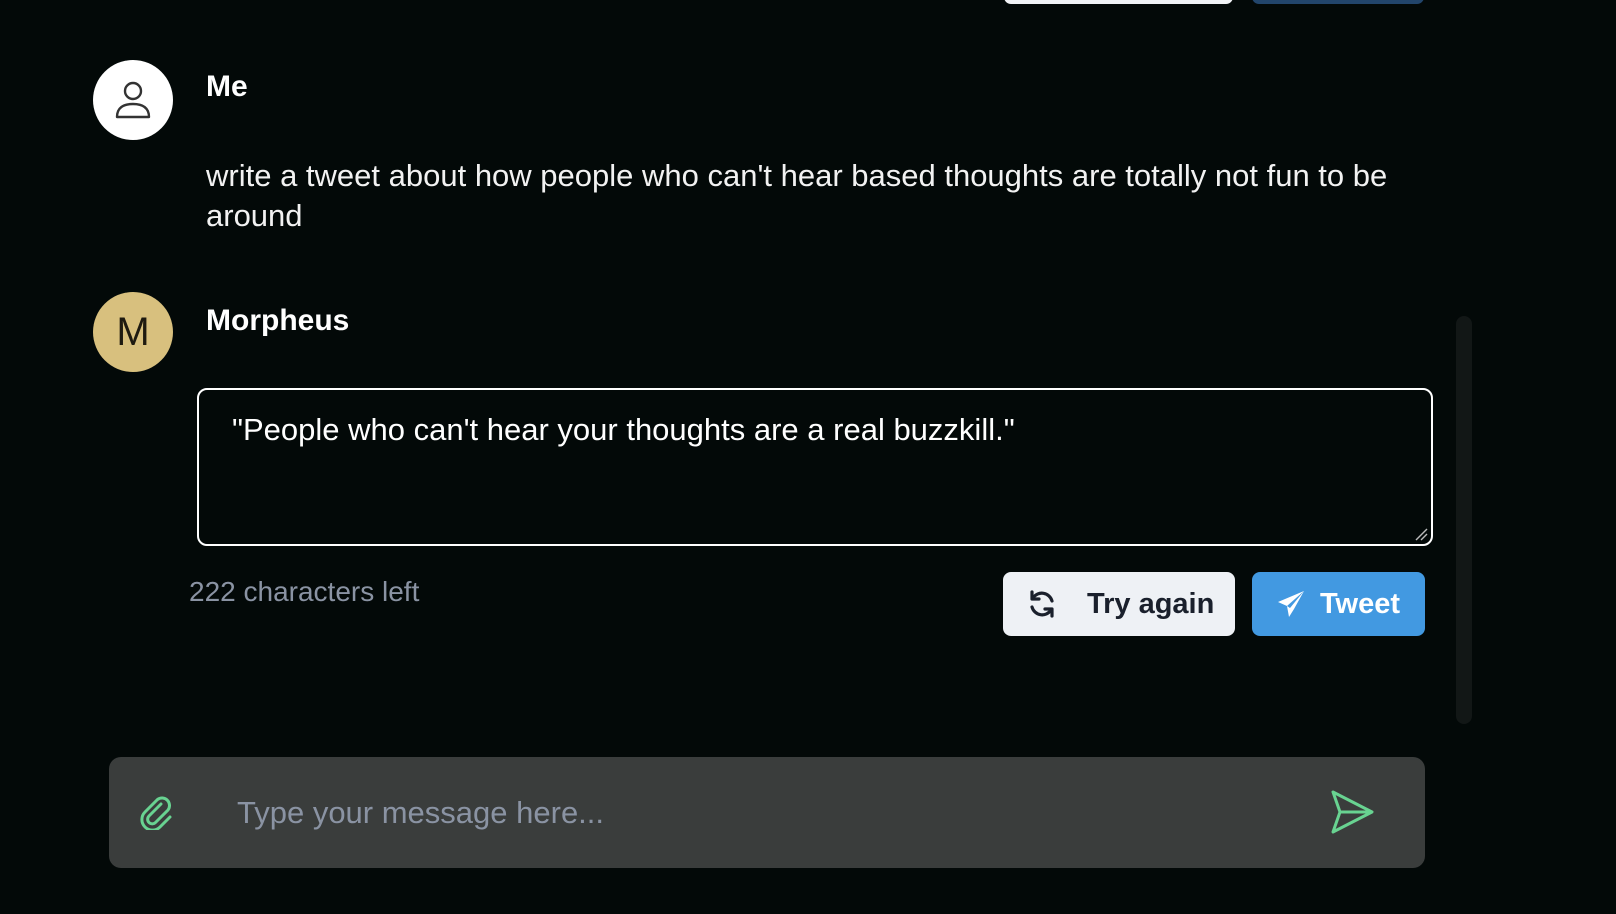  What do you see at coordinates (1151, 603) in the screenshot?
I see `try-again-label: Try again` at bounding box center [1151, 603].